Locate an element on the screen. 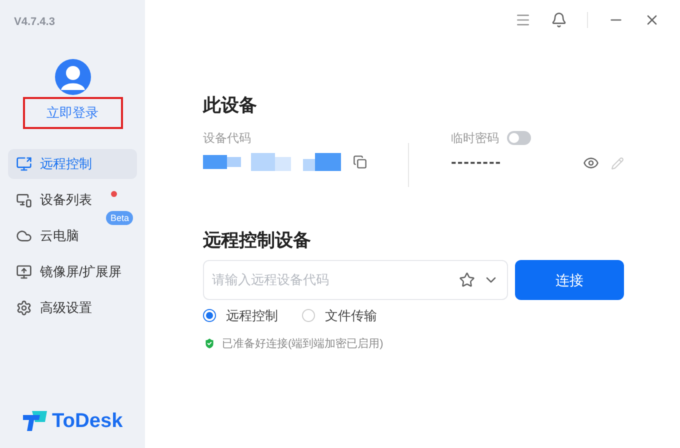  mode-radio: 远程控制 is located at coordinates (240, 316).